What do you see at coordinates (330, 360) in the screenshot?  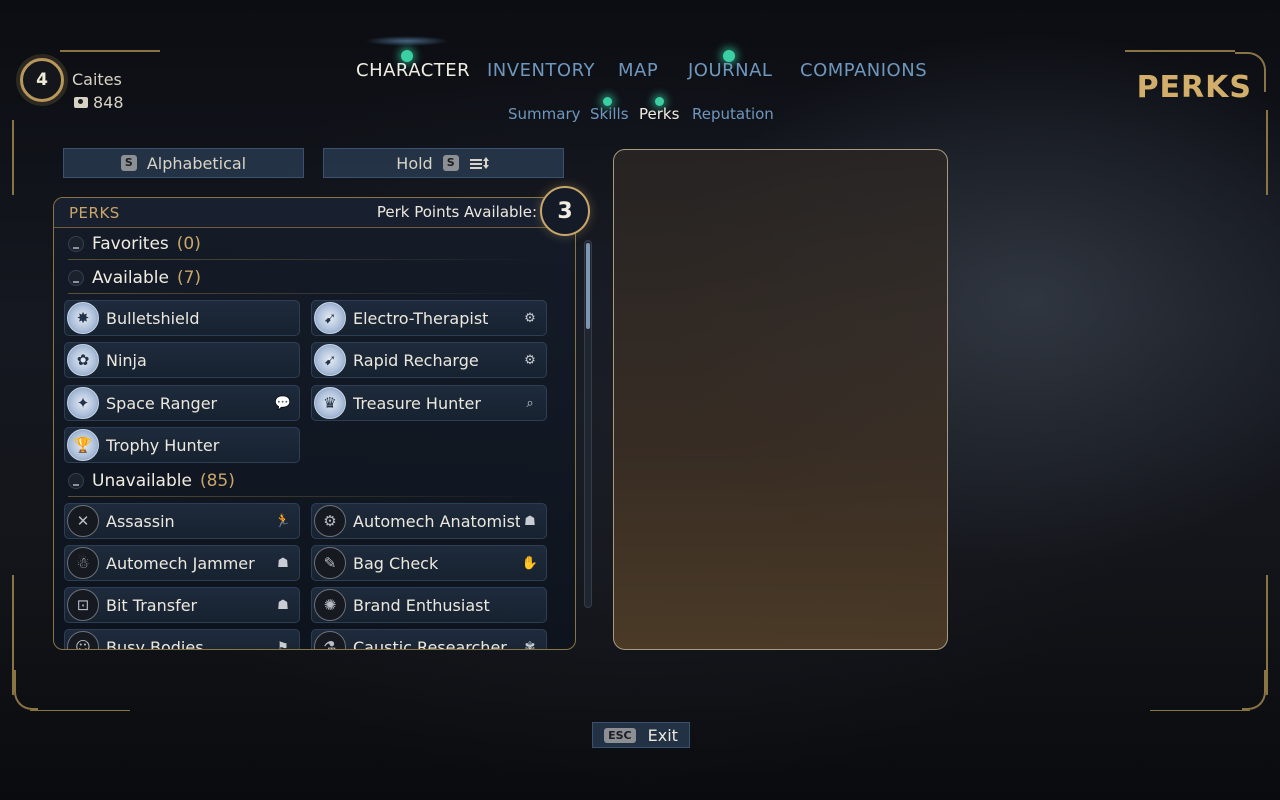 I see `rapid-recharge-icon: ➹` at bounding box center [330, 360].